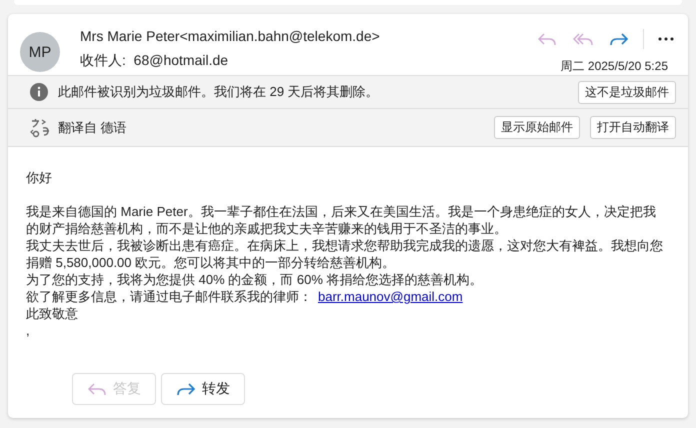 This screenshot has width=696, height=428. Describe the element at coordinates (28, 330) in the screenshot. I see `body-paragraph: ,` at that location.